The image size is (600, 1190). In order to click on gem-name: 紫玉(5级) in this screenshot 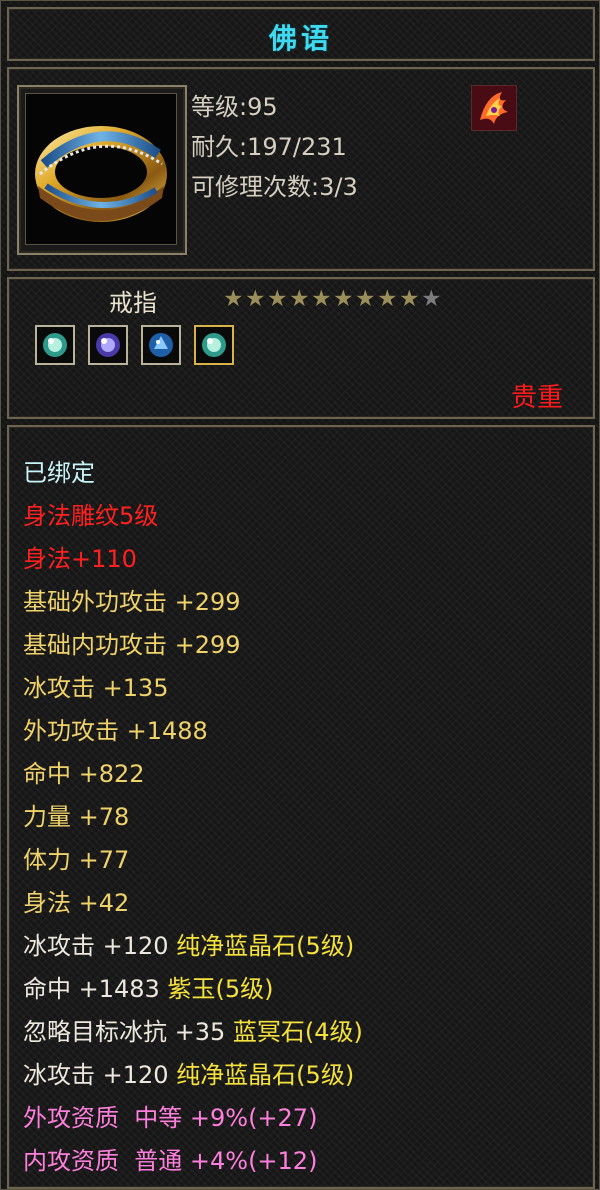, I will do `click(220, 989)`.